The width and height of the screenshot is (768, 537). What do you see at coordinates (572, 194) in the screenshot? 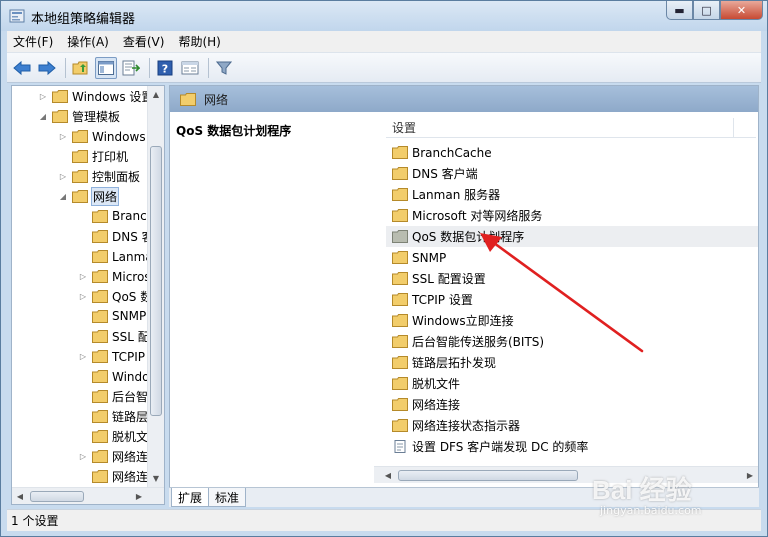
I see `list-item: Lanman 服务器` at bounding box center [572, 194].